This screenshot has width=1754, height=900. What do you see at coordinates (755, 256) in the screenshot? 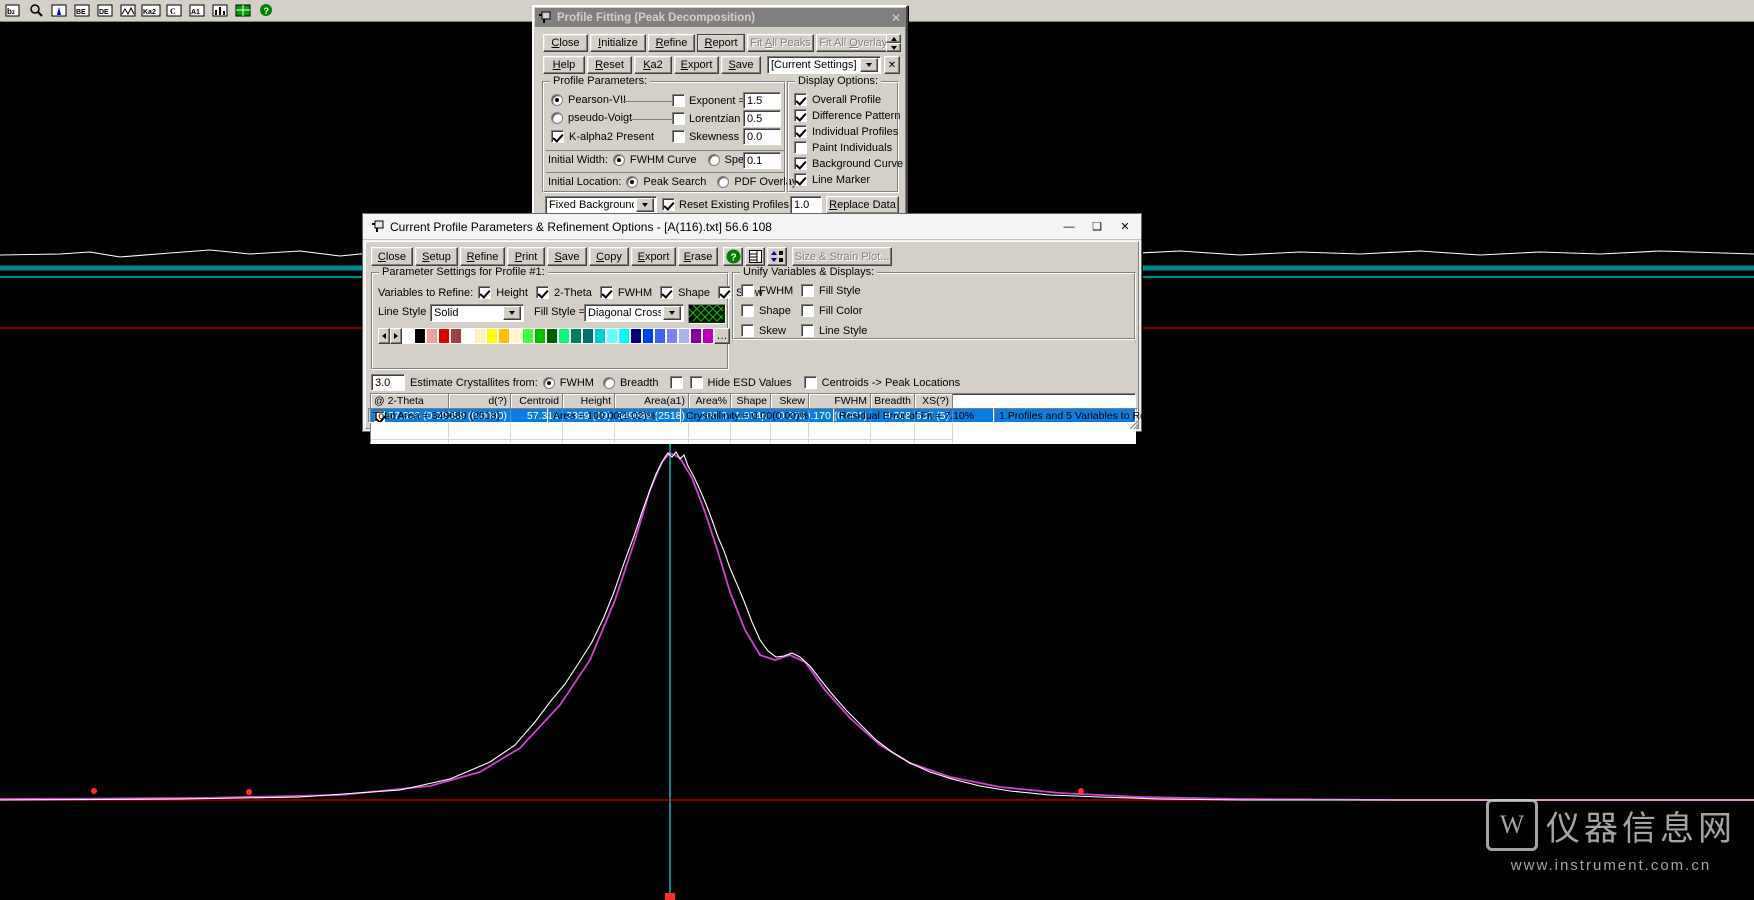
I see `report-table-icon` at bounding box center [755, 256].